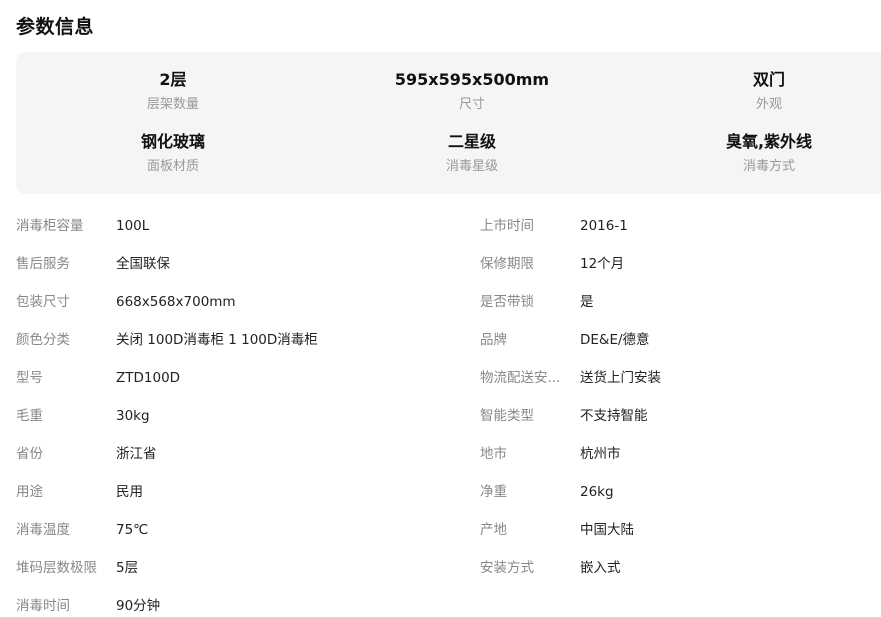 This screenshot has height=617, width=881. What do you see at coordinates (472, 79) in the screenshot?
I see `summary-value: 595x595x500mm` at bounding box center [472, 79].